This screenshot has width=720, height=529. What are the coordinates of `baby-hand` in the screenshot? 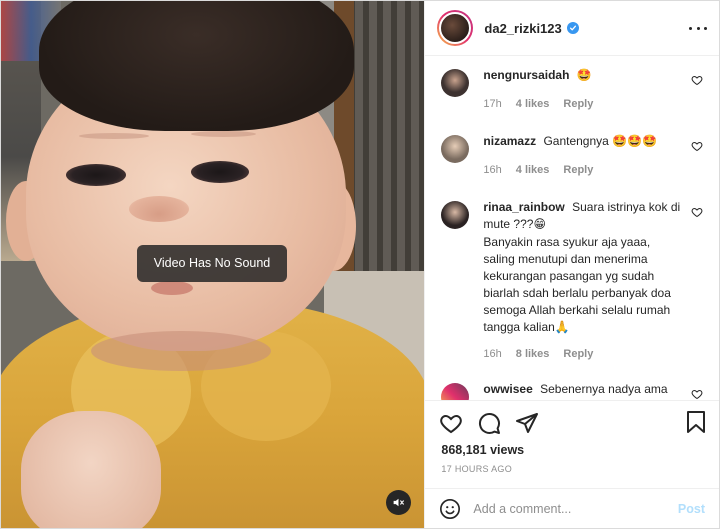 It's located at (91, 469).